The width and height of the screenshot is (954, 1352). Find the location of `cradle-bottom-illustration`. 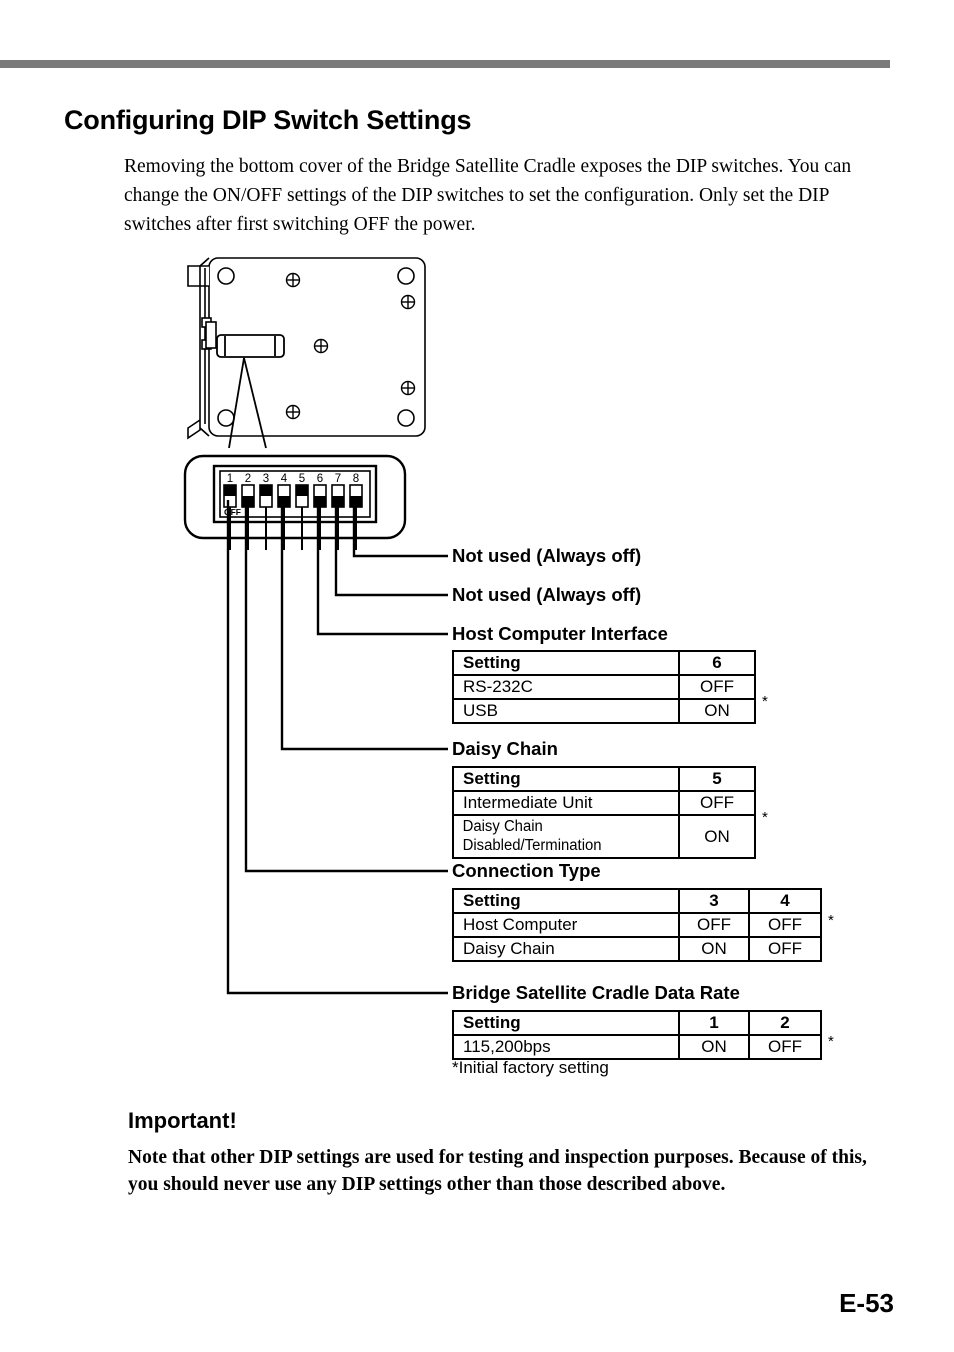

cradle-bottom-illustration is located at coordinates (306, 353).